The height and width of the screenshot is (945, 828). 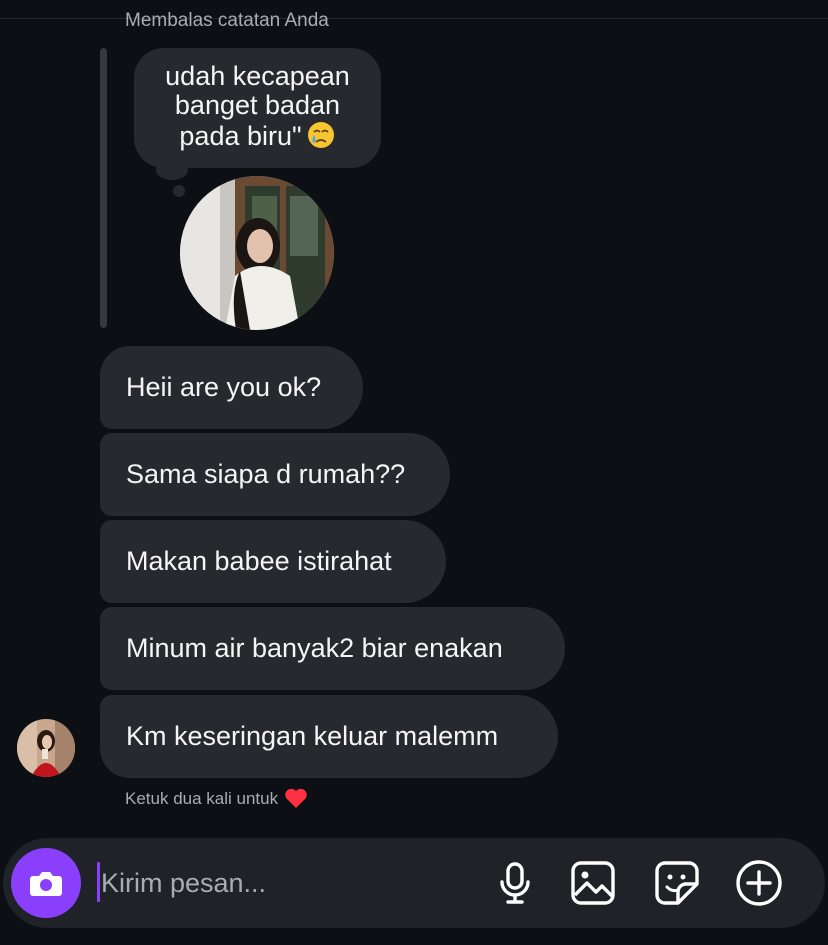 I want to click on note-author-photo, so click(x=257, y=253).